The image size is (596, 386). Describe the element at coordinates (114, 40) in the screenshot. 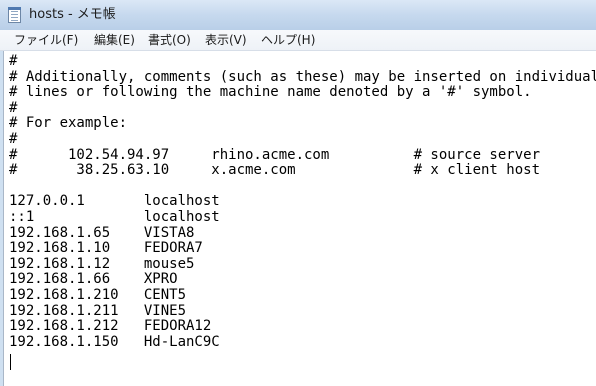

I see `menu-edit: 編集(E)` at that location.